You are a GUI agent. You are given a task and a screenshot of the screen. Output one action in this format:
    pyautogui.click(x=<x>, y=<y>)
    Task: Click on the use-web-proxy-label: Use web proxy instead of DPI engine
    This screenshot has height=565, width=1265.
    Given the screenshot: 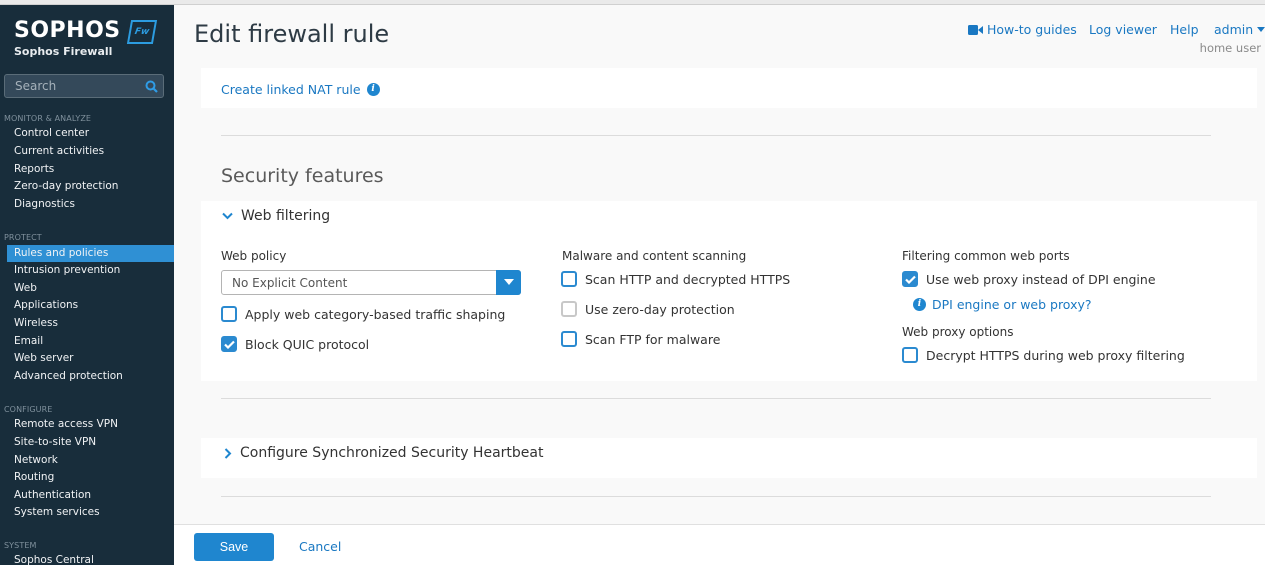 What is the action you would take?
    pyautogui.click(x=1041, y=279)
    